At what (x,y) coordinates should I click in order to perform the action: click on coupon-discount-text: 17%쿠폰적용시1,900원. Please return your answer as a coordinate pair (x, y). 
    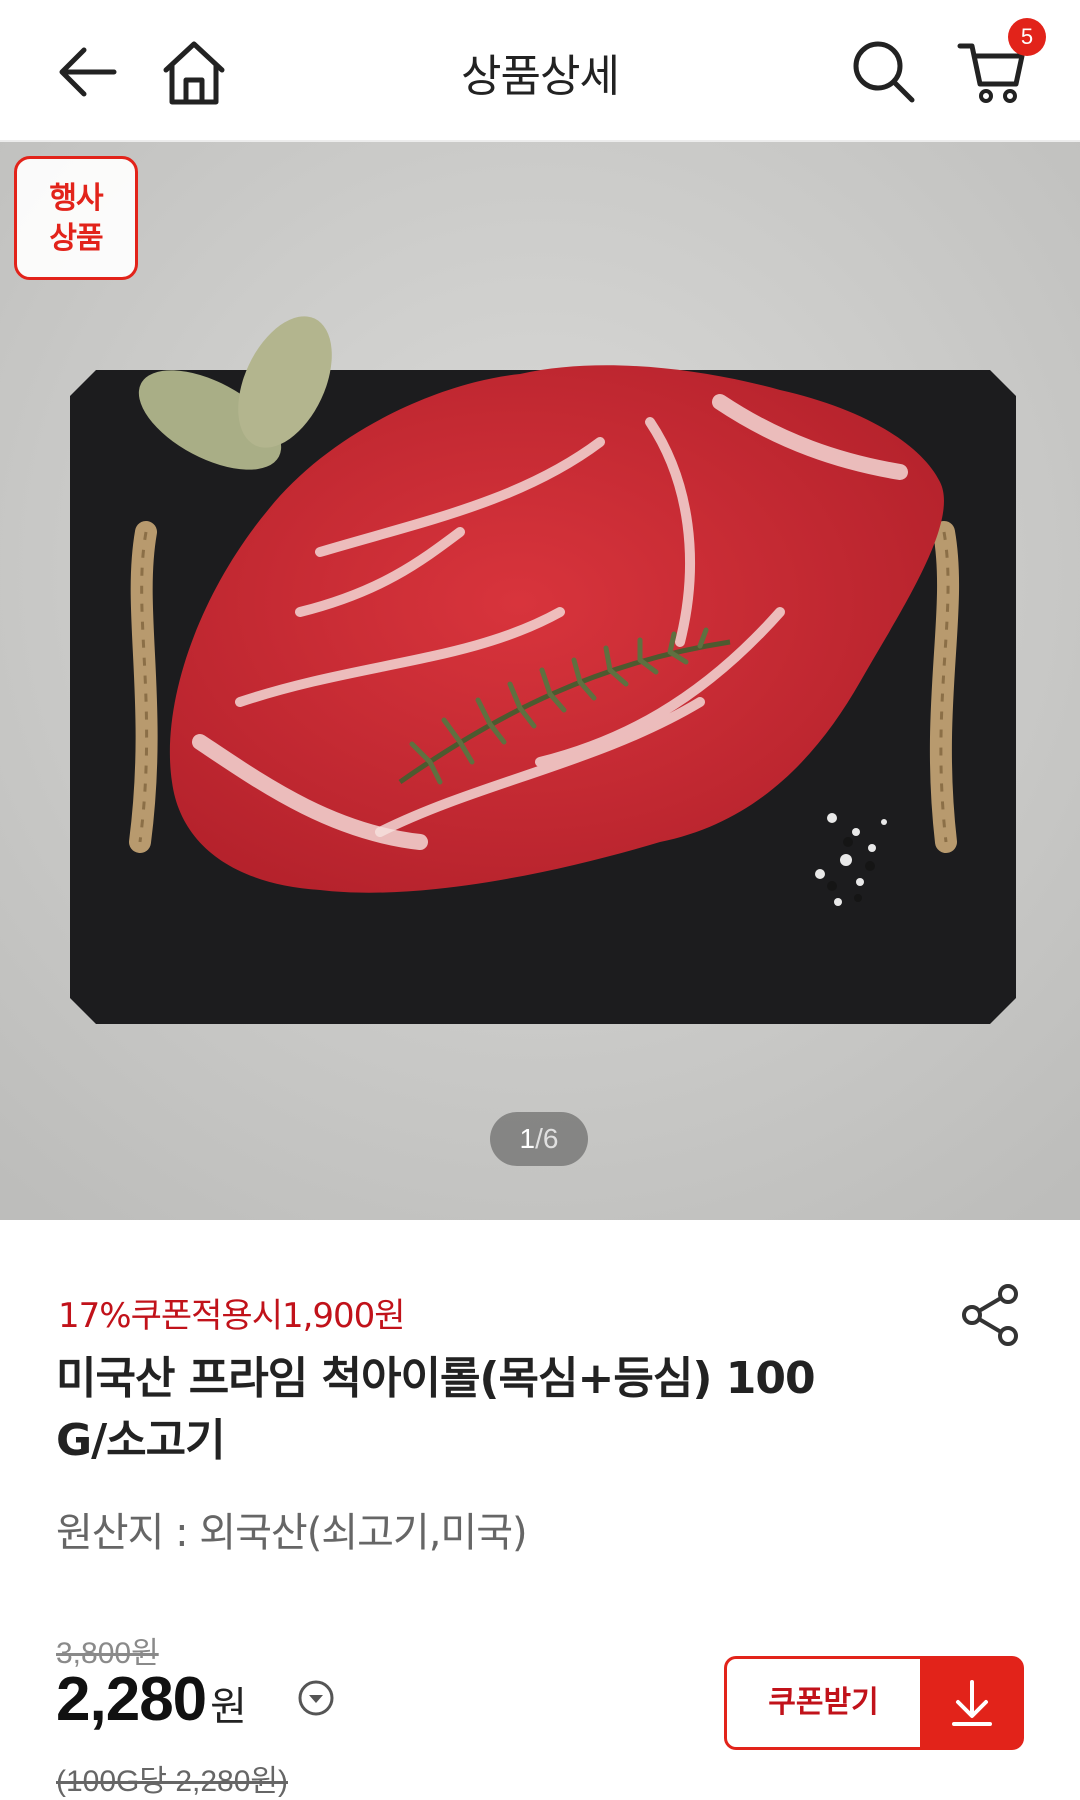
    Looking at the image, I should click on (232, 1316).